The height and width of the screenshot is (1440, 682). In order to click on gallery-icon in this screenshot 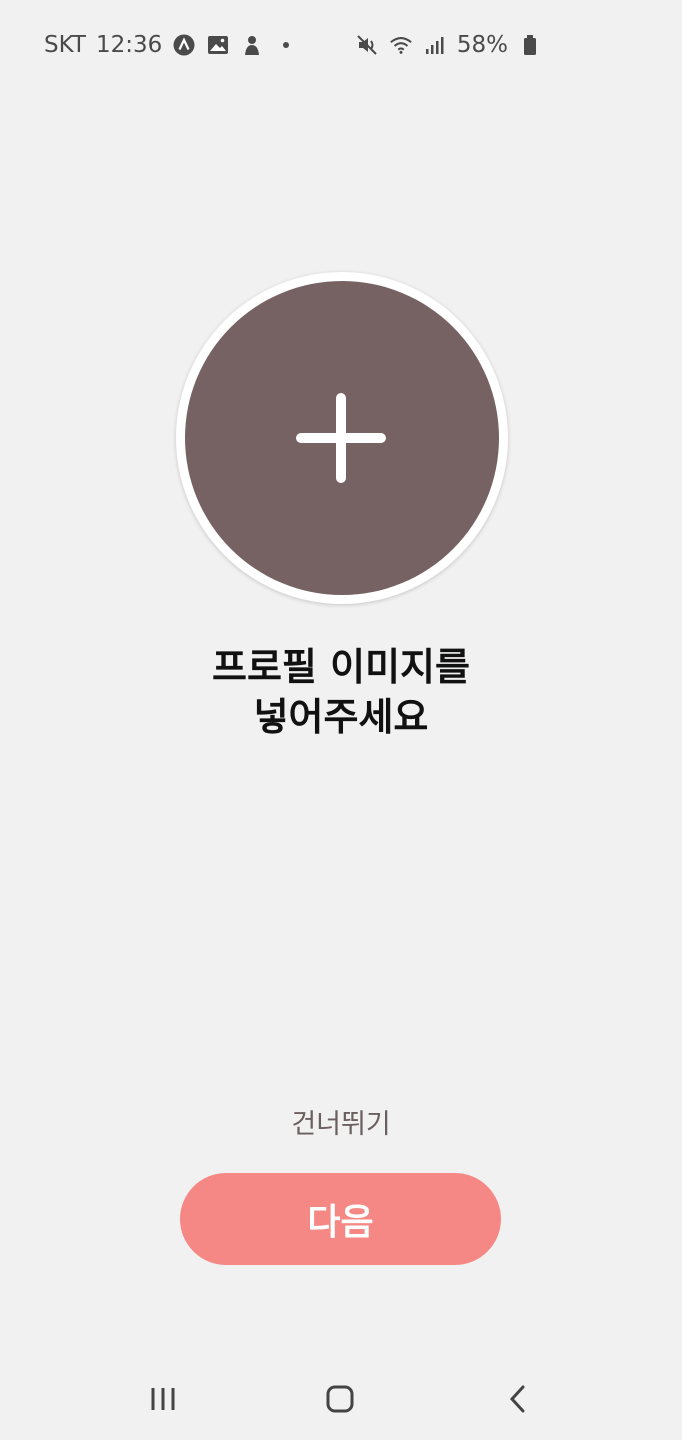, I will do `click(218, 45)`.